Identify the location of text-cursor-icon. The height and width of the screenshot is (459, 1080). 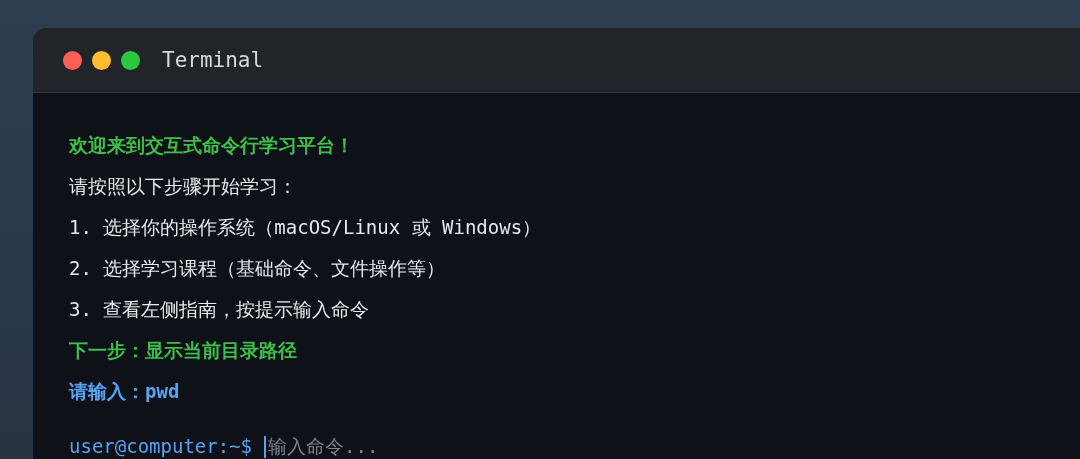
(265, 446).